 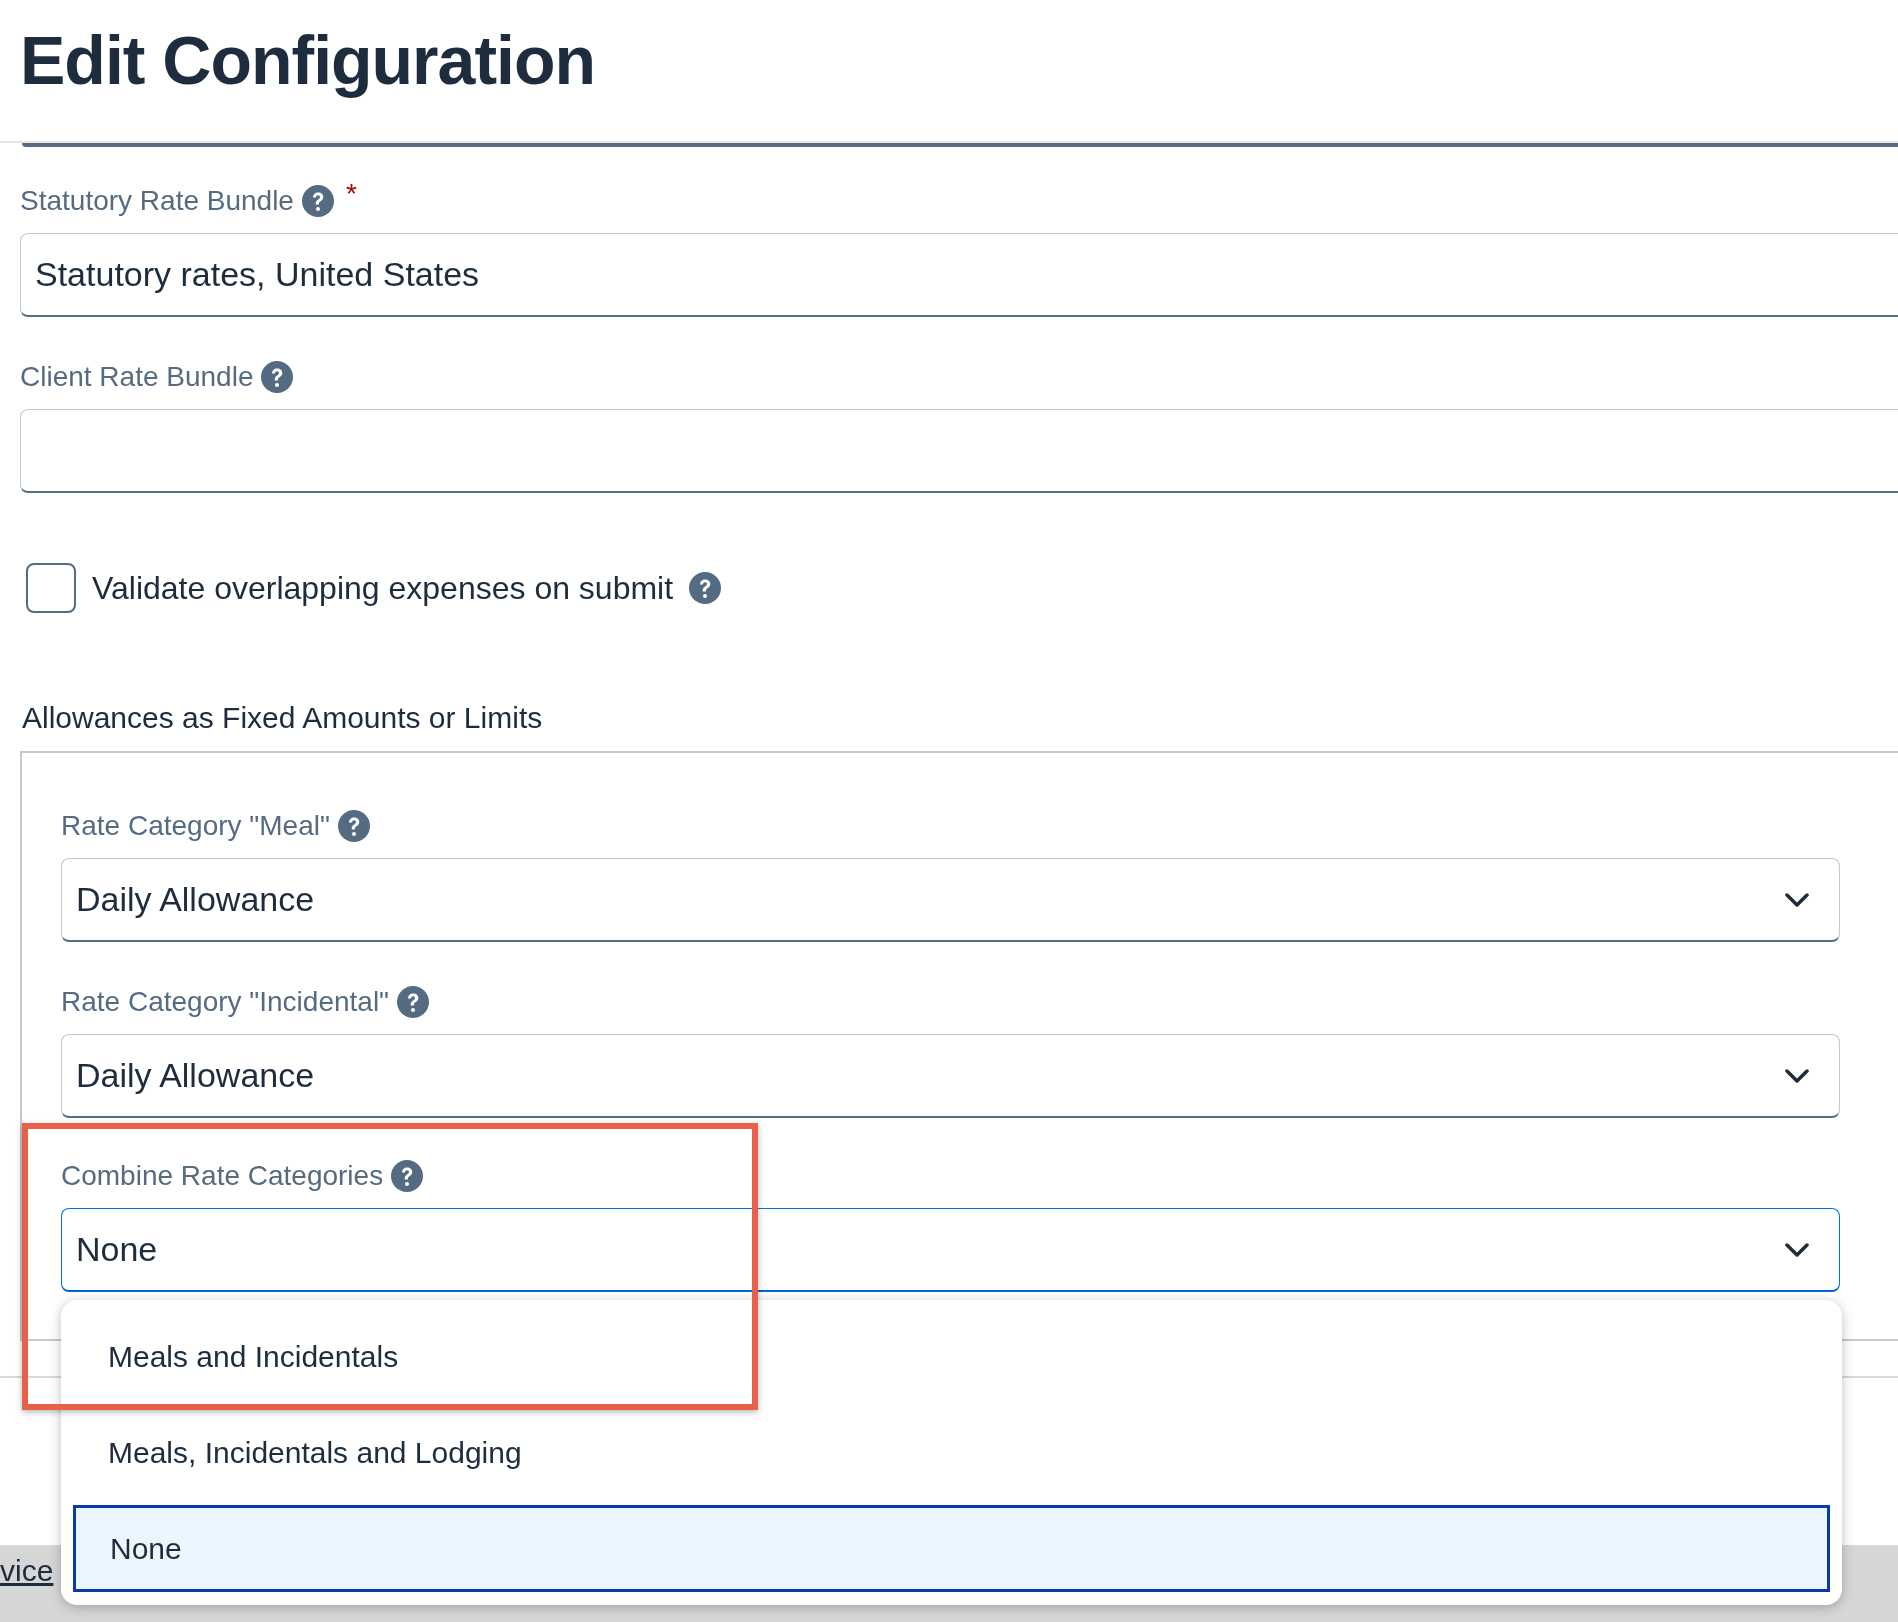 What do you see at coordinates (157, 201) in the screenshot?
I see `field-label: Statutory Rate Bundle` at bounding box center [157, 201].